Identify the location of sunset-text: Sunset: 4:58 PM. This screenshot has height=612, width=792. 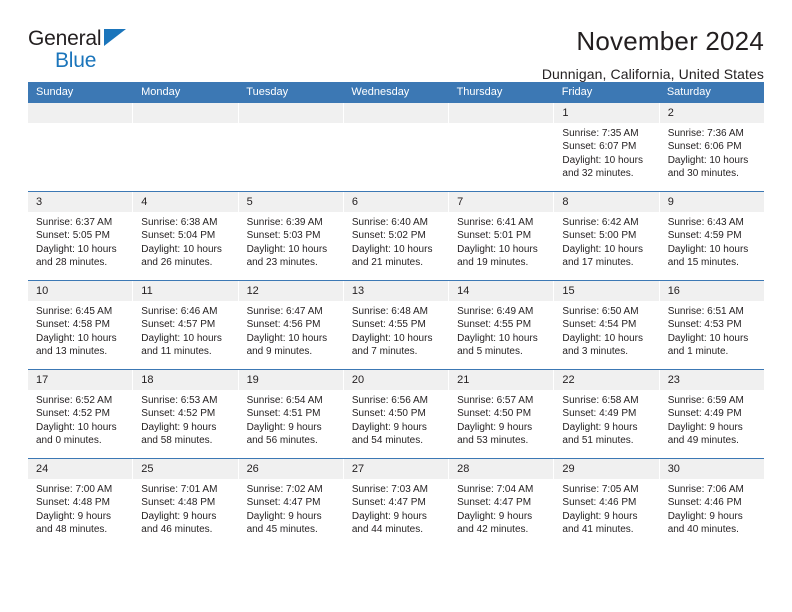
(73, 325).